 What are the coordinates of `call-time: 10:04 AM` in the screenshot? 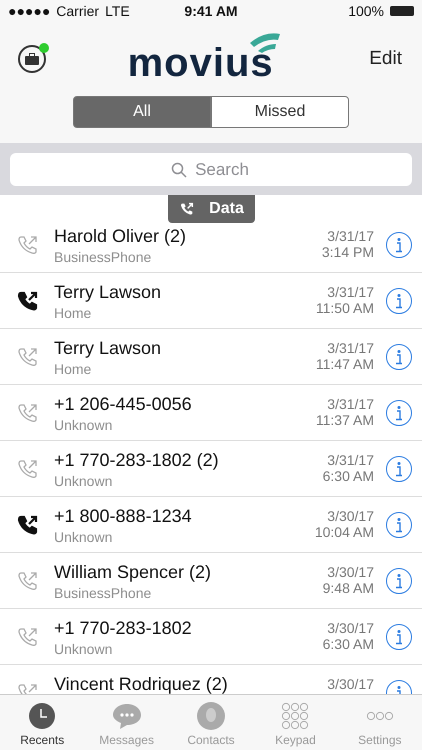 It's located at (344, 532).